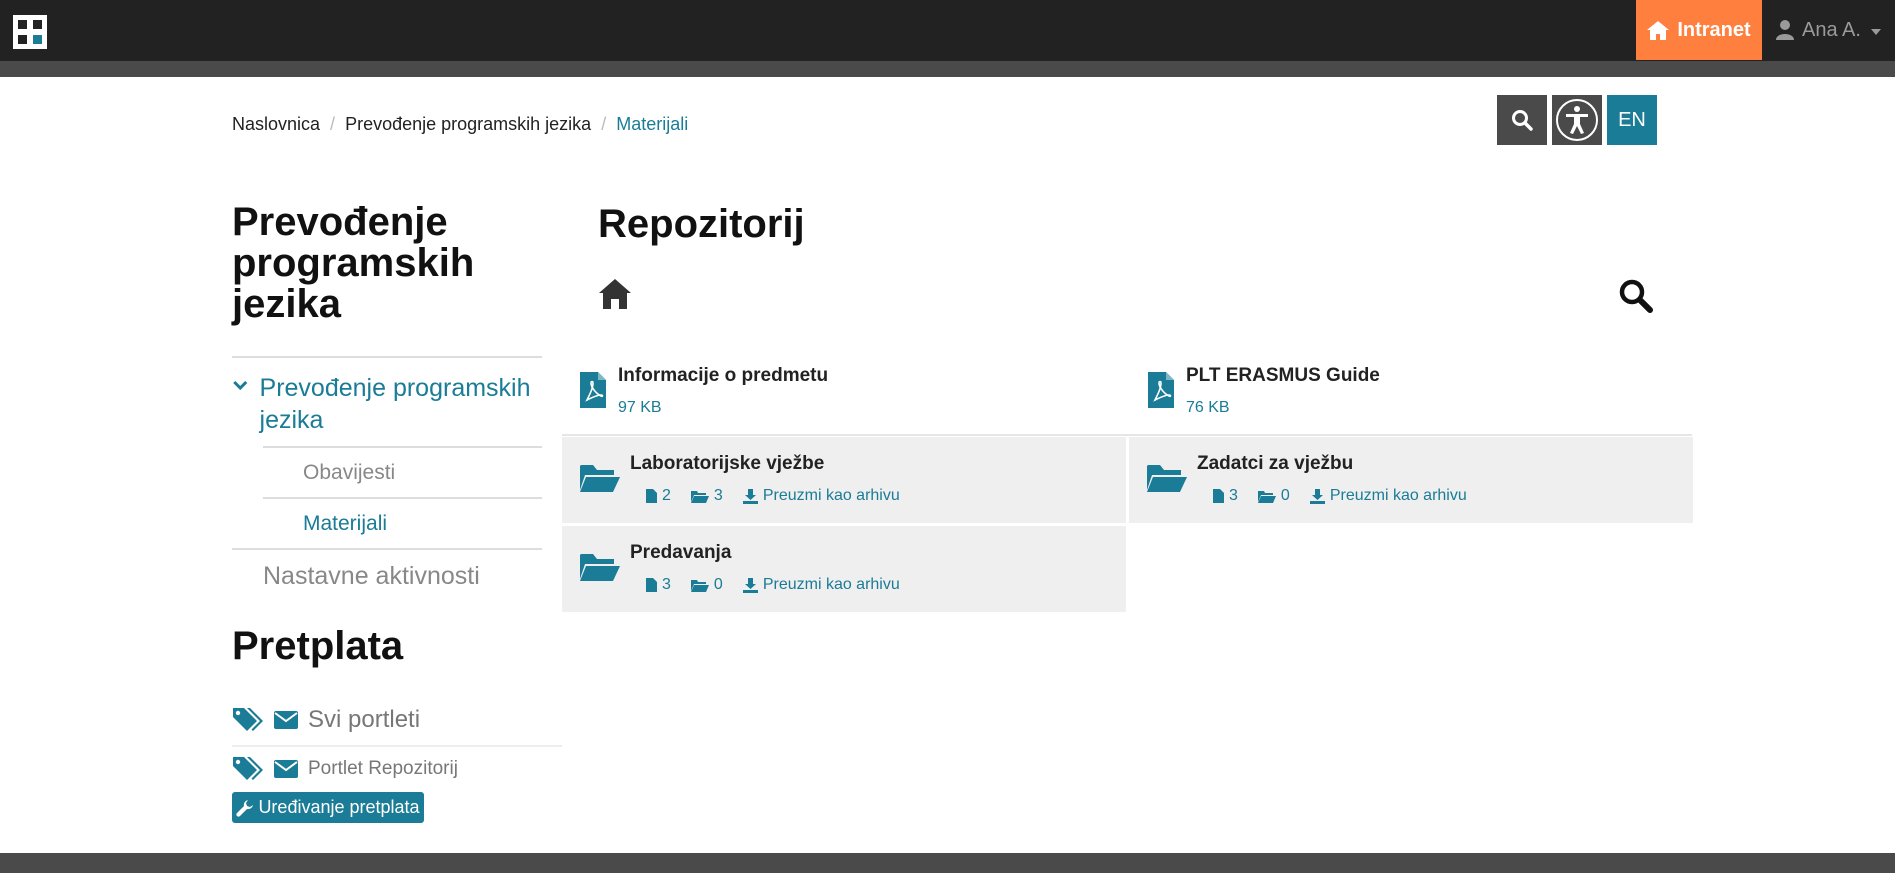  Describe the element at coordinates (30, 32) in the screenshot. I see `logo-icon` at that location.